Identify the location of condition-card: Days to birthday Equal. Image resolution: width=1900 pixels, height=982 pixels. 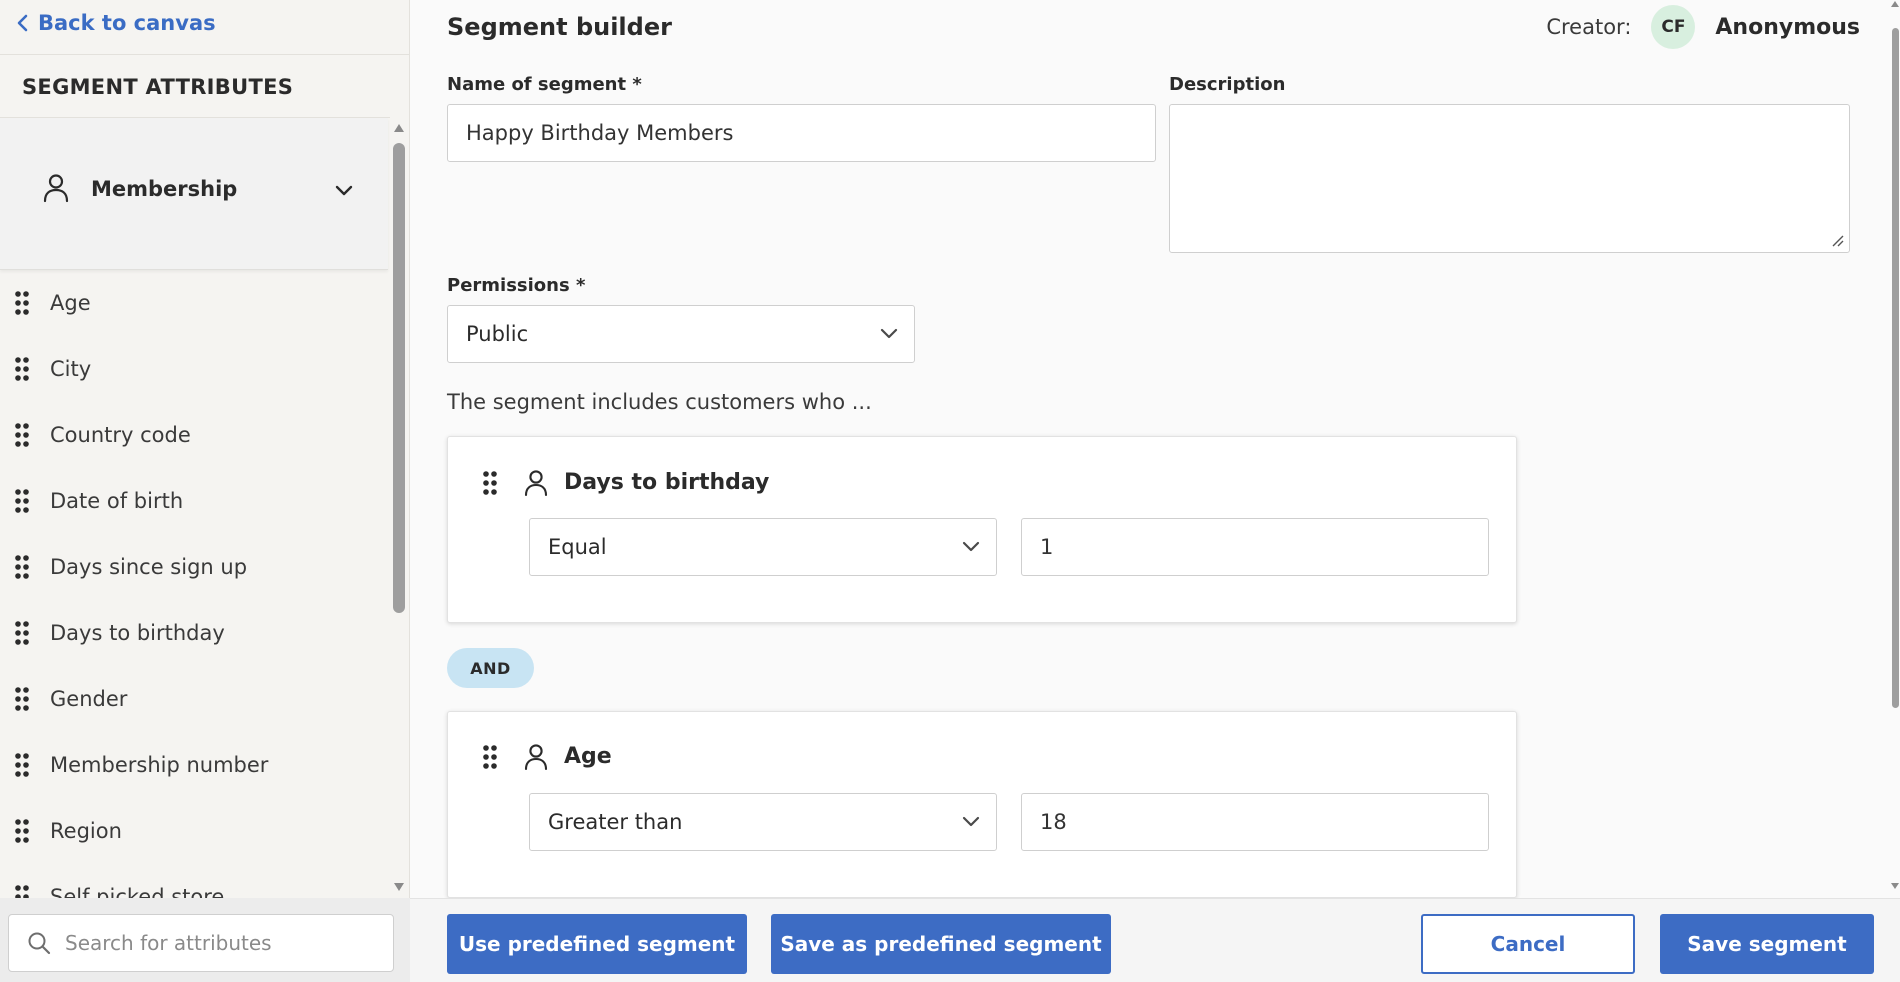
(982, 529).